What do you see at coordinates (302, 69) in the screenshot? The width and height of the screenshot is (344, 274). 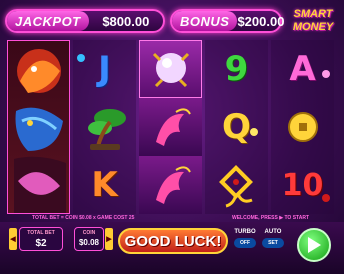 I see `symbol-a: A` at bounding box center [302, 69].